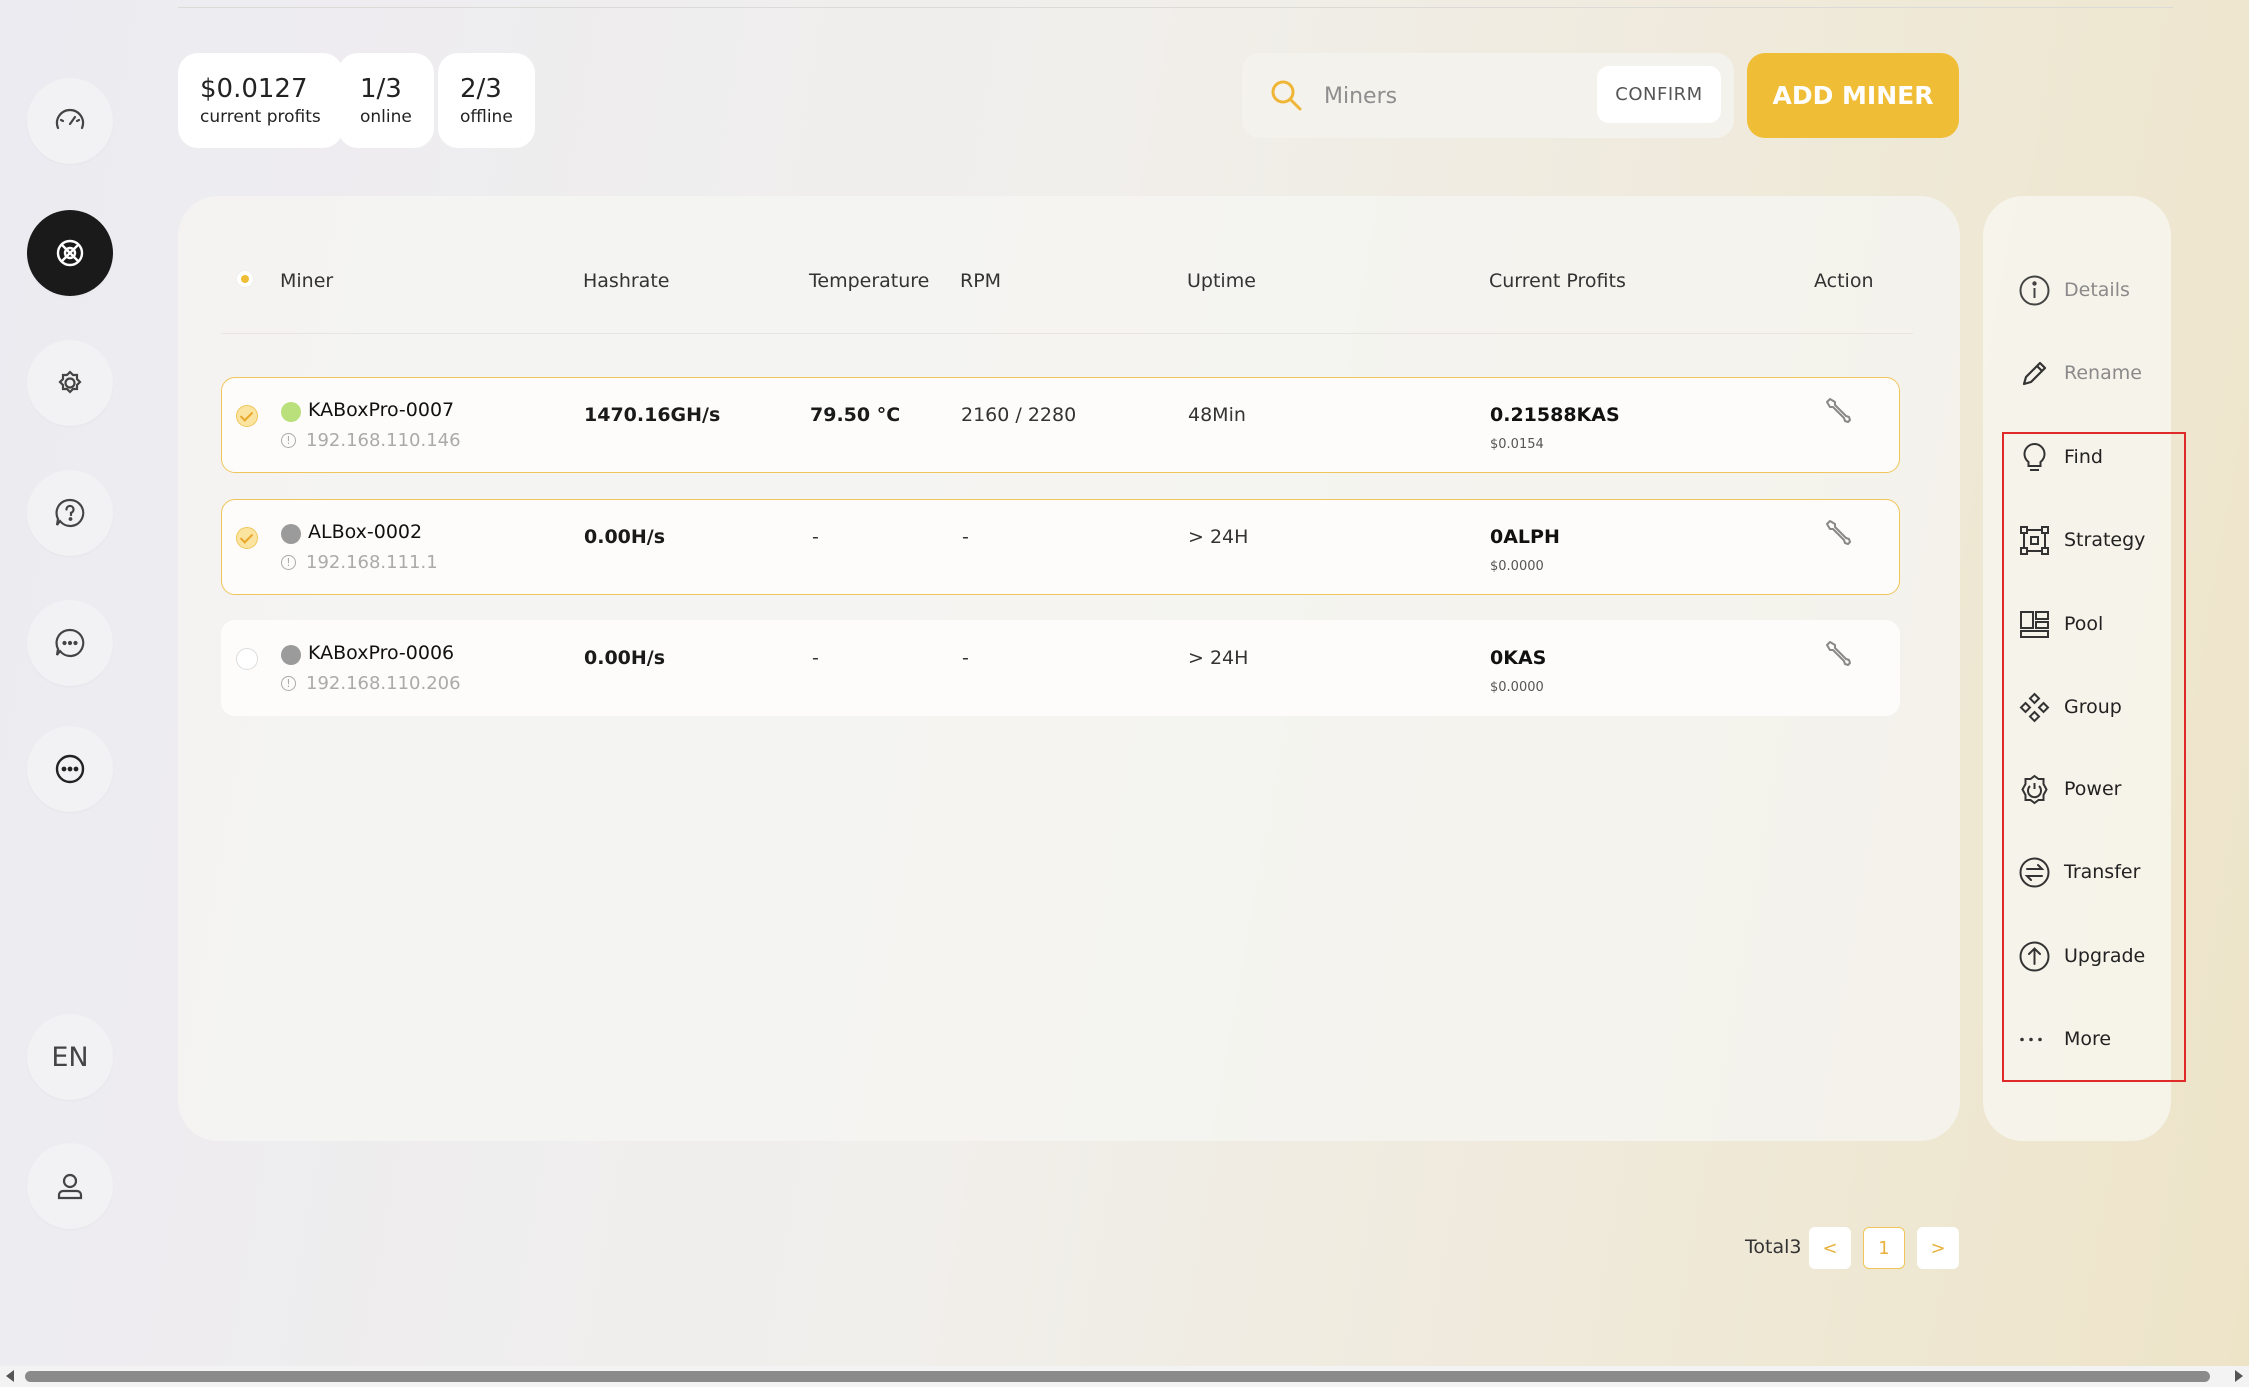 The height and width of the screenshot is (1387, 2249). What do you see at coordinates (307, 281) in the screenshot?
I see `col-header-miner: Miner` at bounding box center [307, 281].